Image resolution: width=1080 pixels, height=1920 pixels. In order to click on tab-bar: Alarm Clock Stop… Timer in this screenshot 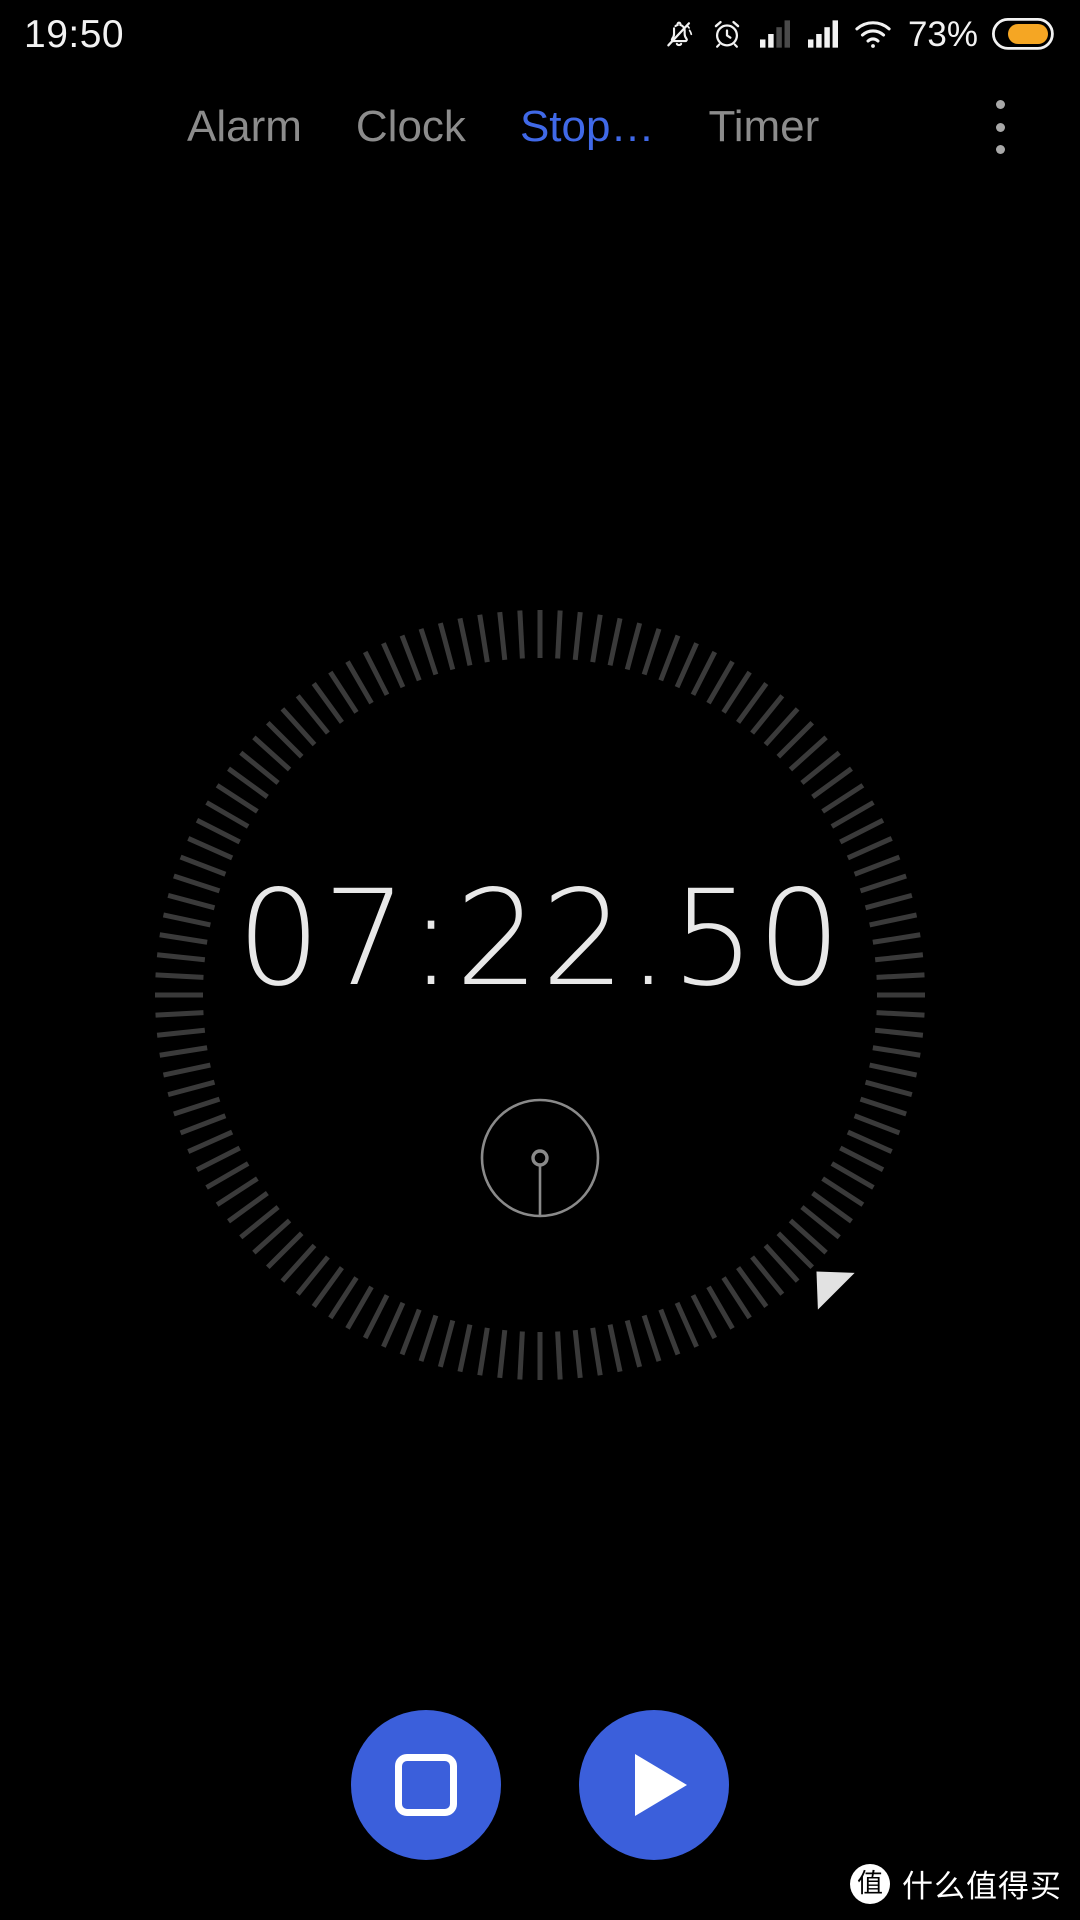, I will do `click(540, 127)`.